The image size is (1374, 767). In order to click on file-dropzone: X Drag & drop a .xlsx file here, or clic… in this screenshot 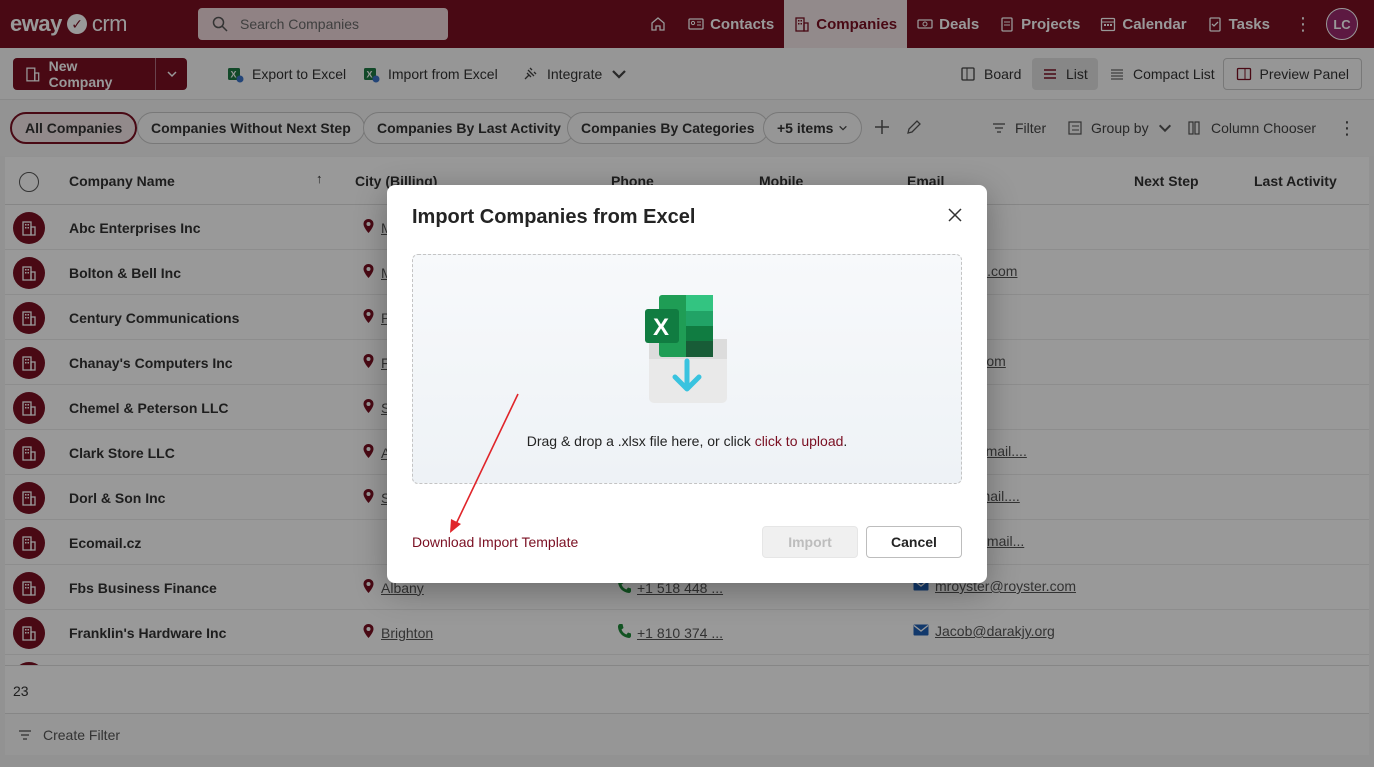, I will do `click(687, 369)`.